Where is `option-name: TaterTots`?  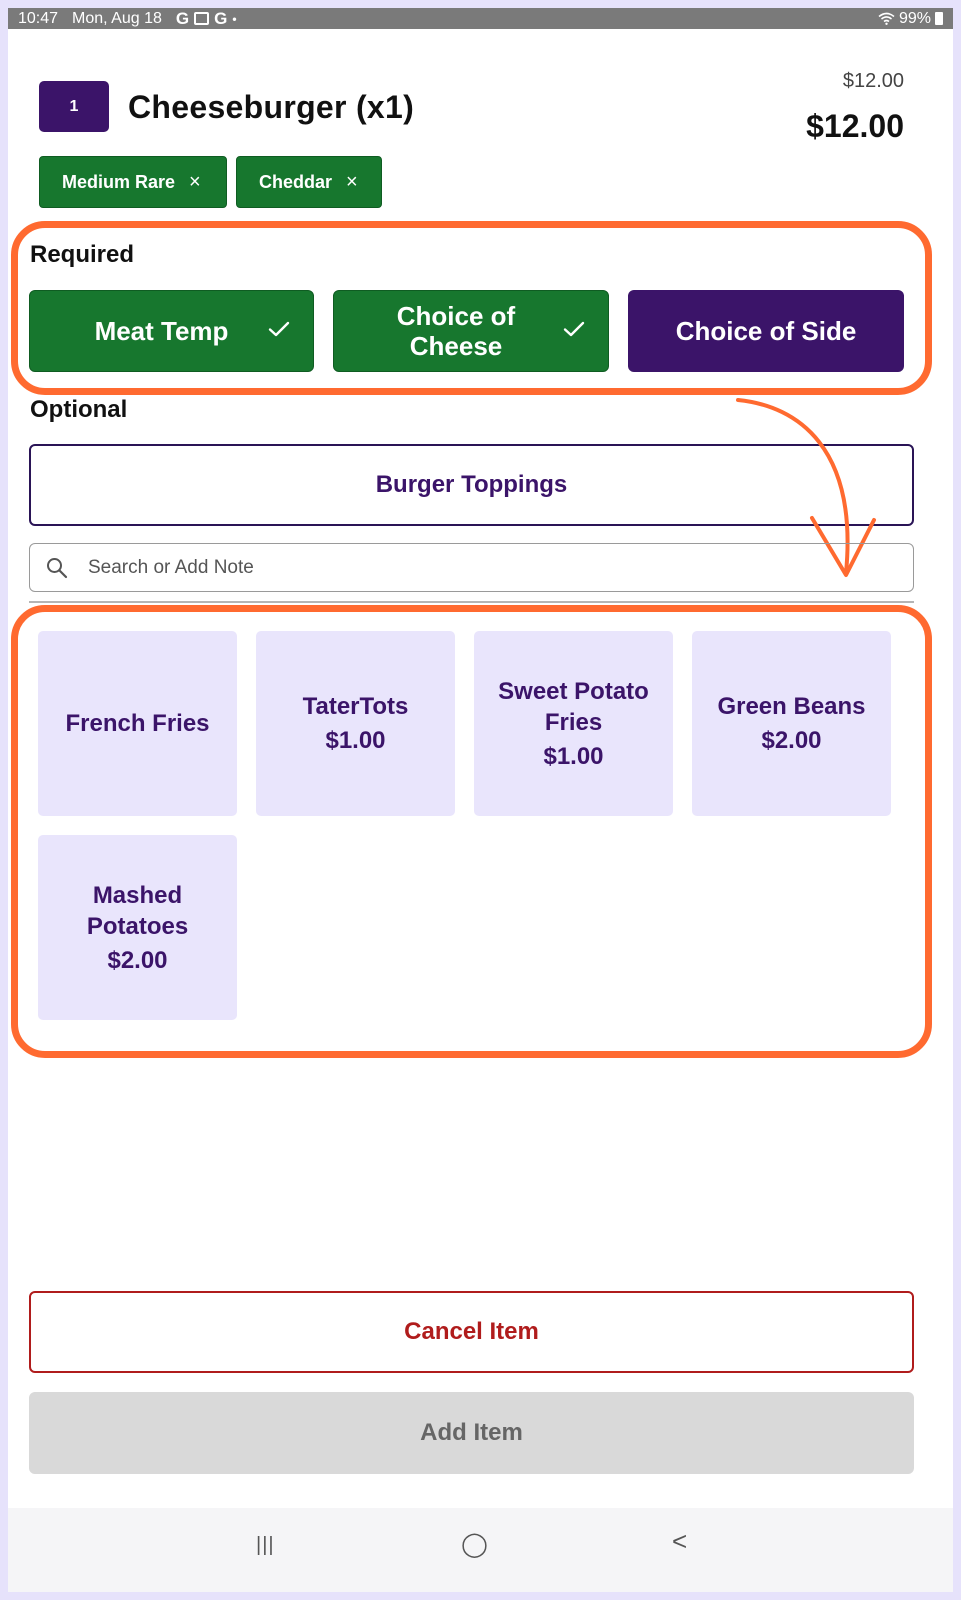 option-name: TaterTots is located at coordinates (355, 706).